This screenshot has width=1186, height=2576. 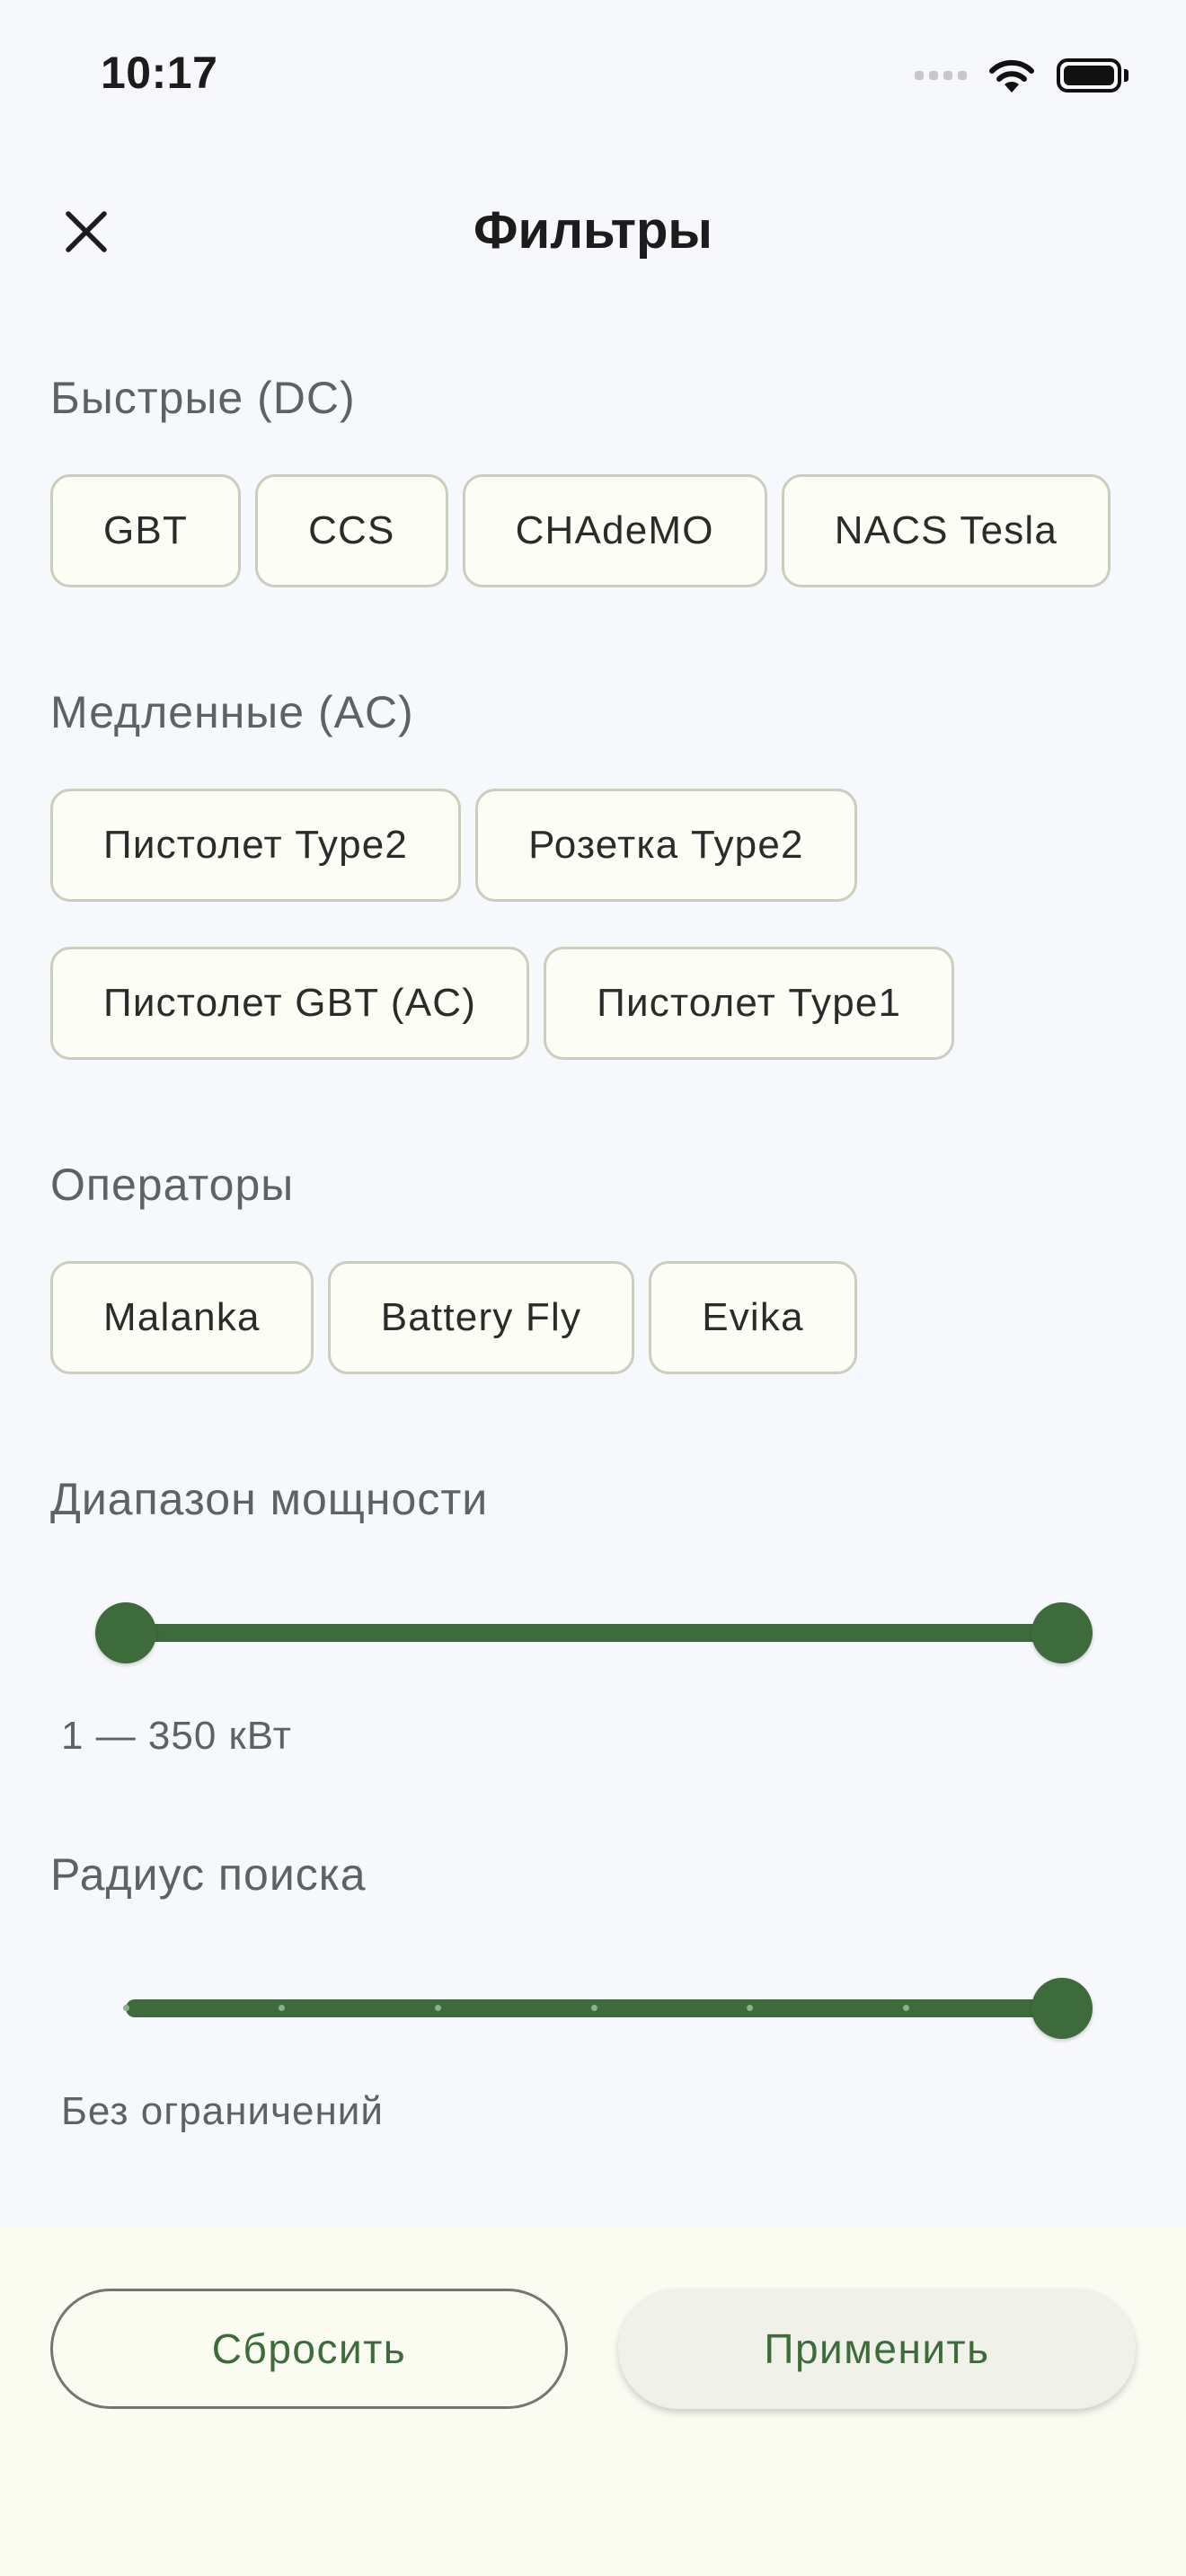 What do you see at coordinates (749, 1003) in the screenshot?
I see `chip-pistol-type1: Пистолет Type1` at bounding box center [749, 1003].